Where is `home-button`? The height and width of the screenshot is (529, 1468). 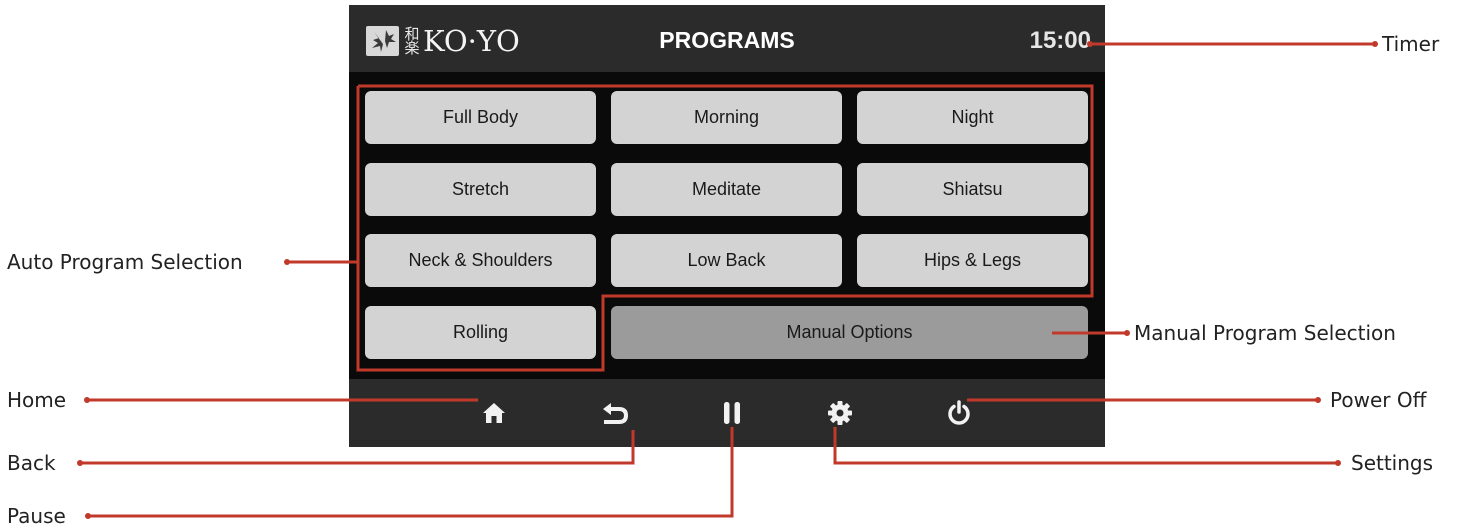 home-button is located at coordinates (494, 413).